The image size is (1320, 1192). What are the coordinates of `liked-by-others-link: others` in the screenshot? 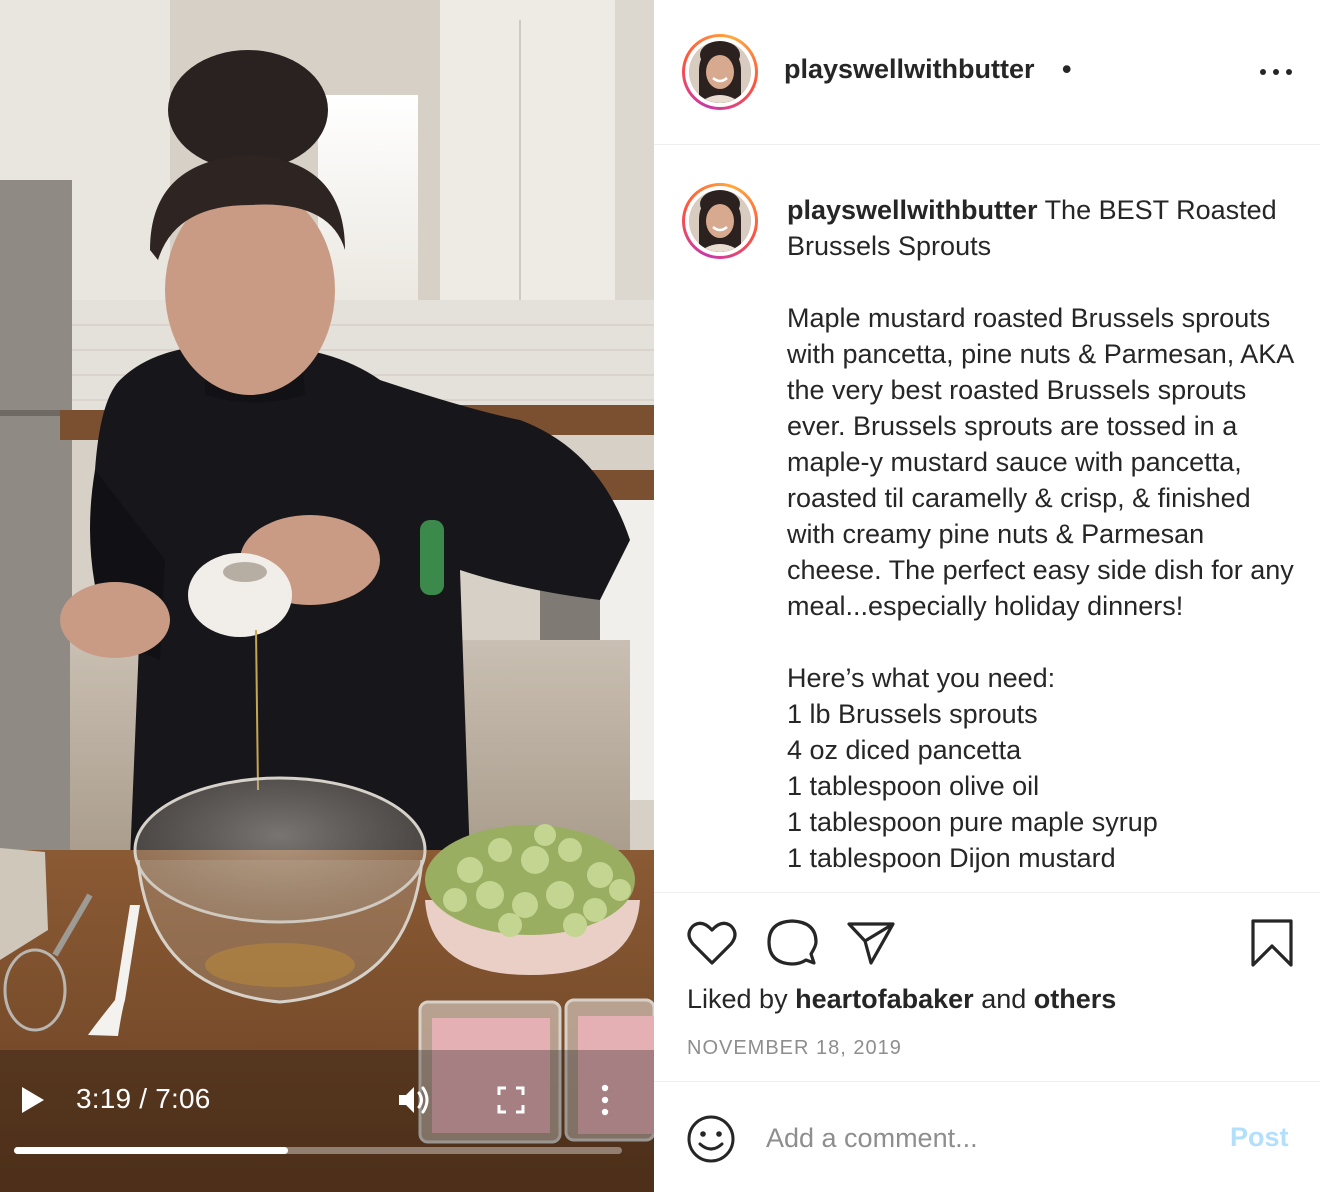 It's located at (1075, 999).